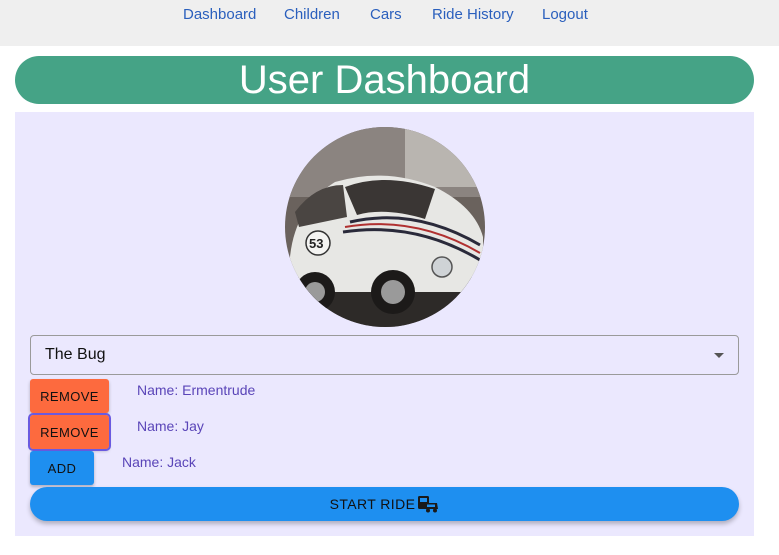 The height and width of the screenshot is (555, 779). What do you see at coordinates (384, 355) in the screenshot?
I see `car-select: The Bug` at bounding box center [384, 355].